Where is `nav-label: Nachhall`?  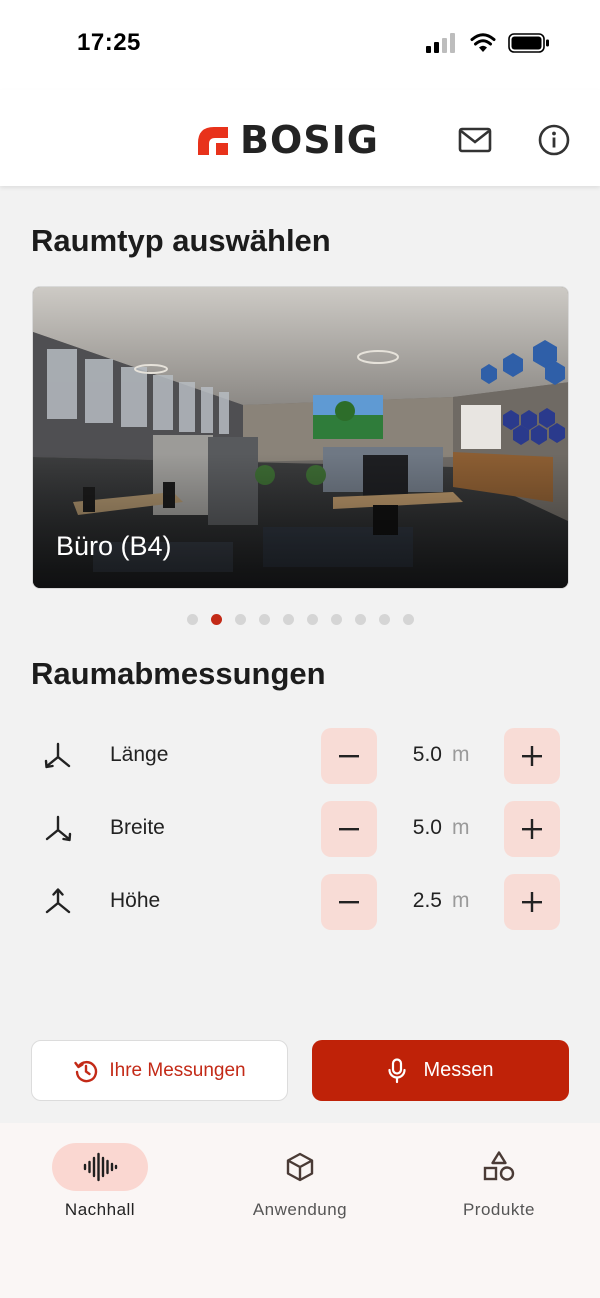 nav-label: Nachhall is located at coordinates (100, 1209).